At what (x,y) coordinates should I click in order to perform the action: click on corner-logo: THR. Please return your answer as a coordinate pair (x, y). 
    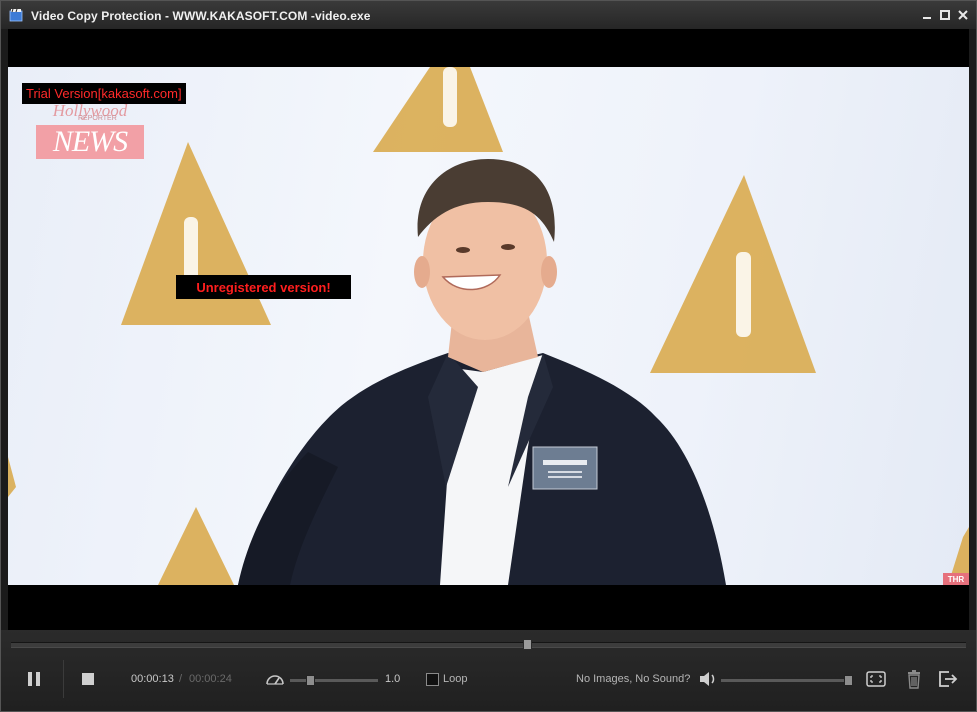
    Looking at the image, I should click on (956, 579).